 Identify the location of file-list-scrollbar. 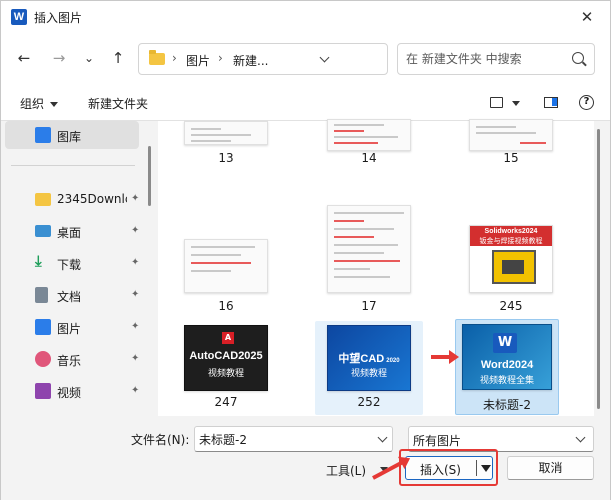
(598, 269).